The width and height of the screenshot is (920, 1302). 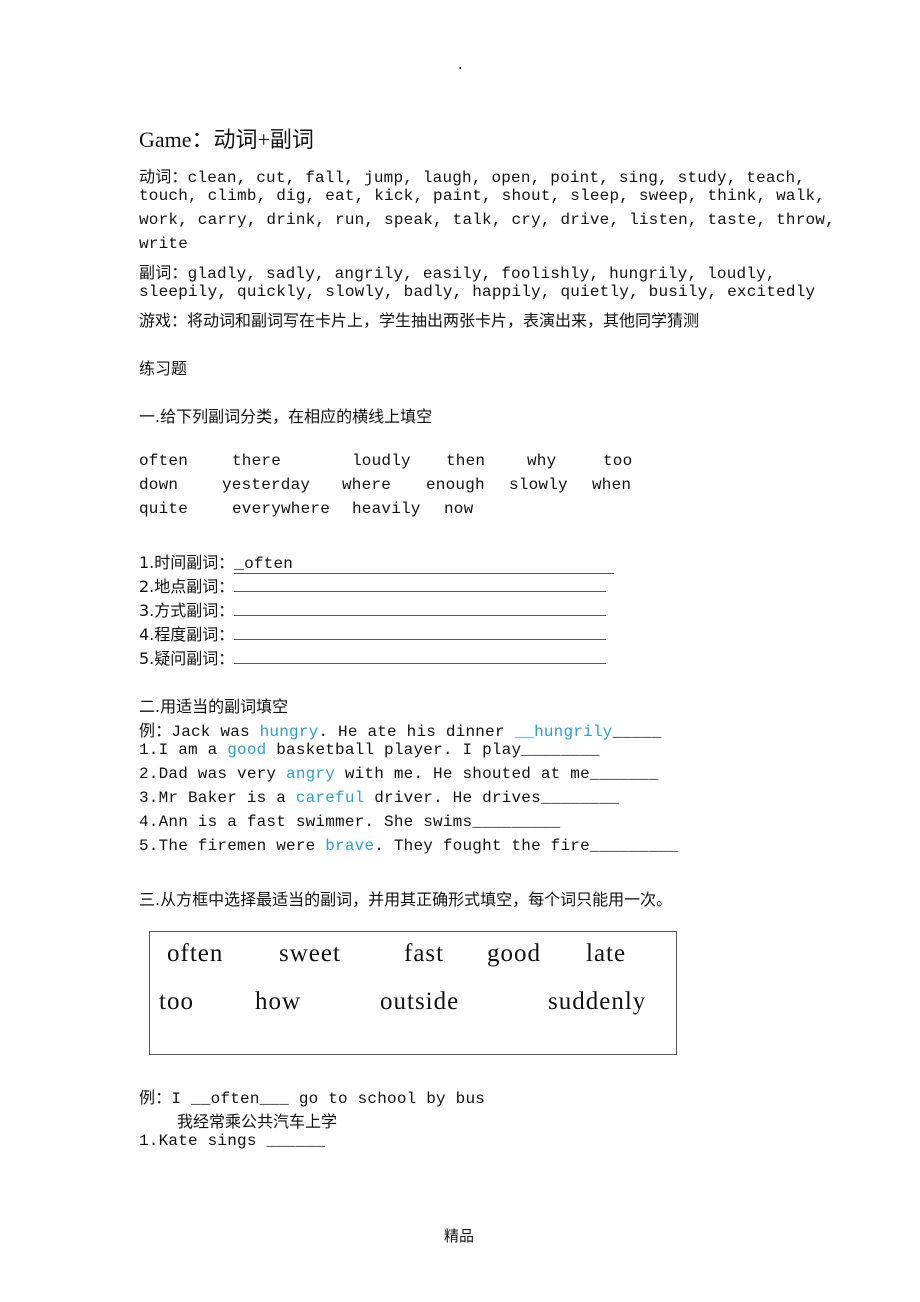 I want to click on example-answer: __hungrily, so click(x=563, y=732).